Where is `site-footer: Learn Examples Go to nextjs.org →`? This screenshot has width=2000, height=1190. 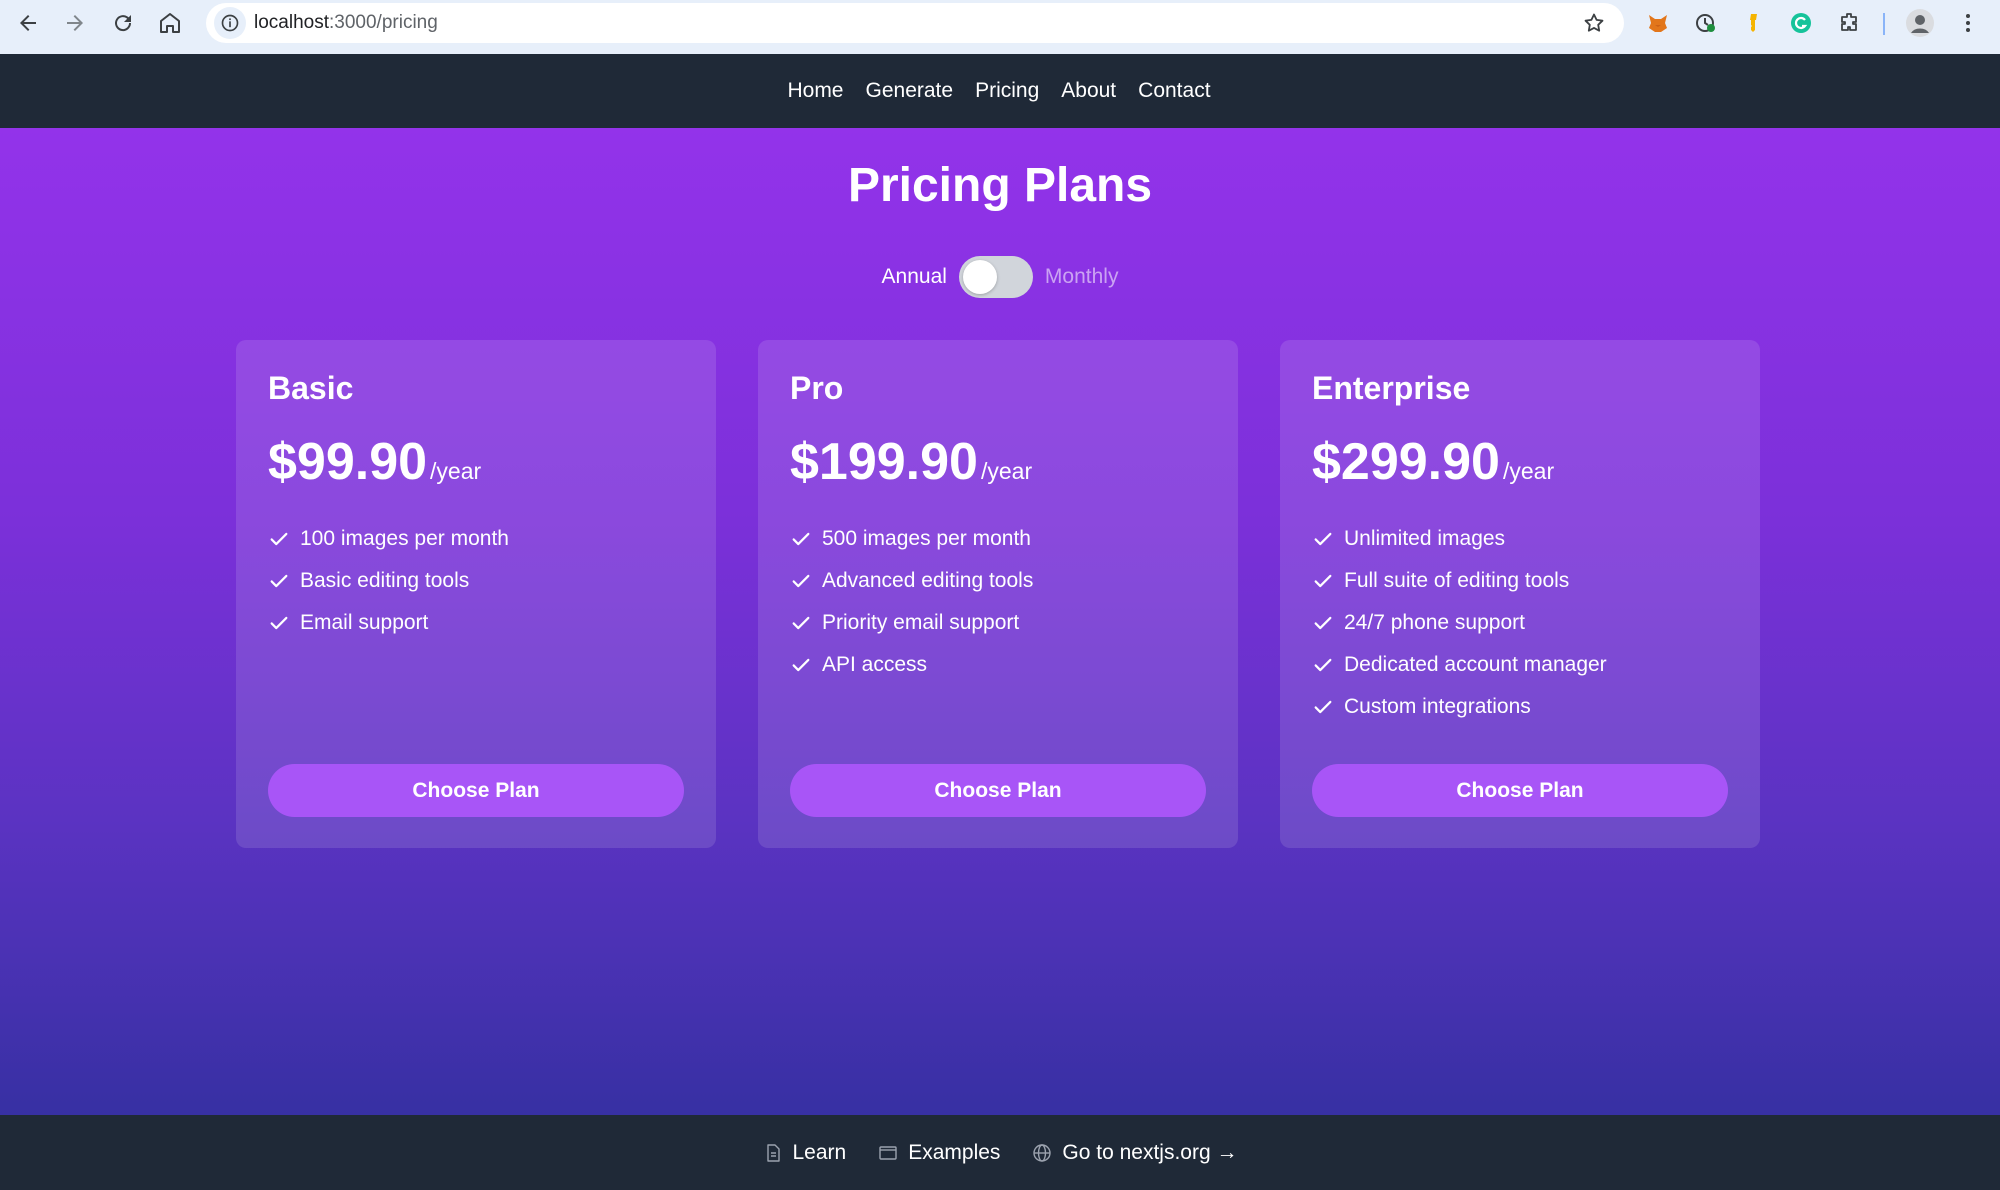 site-footer: Learn Examples Go to nextjs.org → is located at coordinates (1000, 1152).